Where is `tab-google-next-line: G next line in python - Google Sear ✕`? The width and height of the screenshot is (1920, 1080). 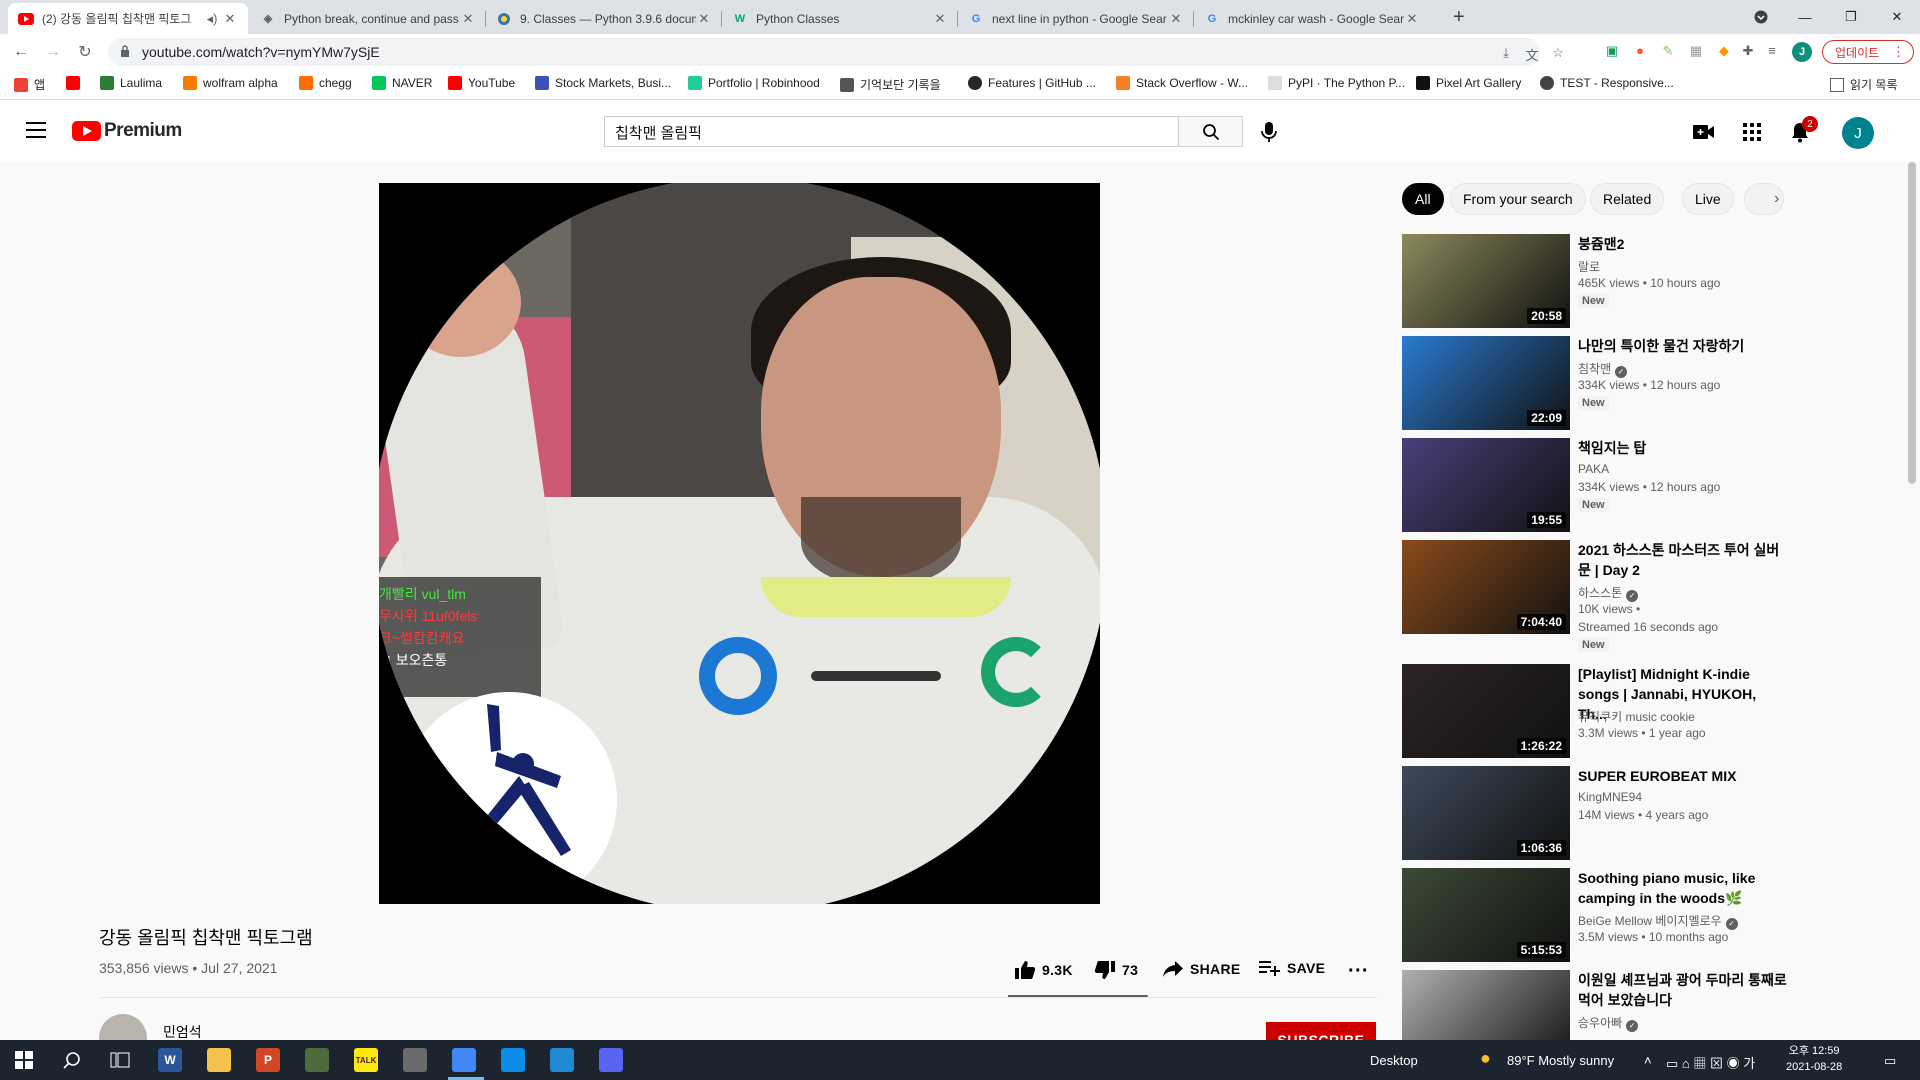
tab-google-next-line: G next line in python - Google Sear ✕ is located at coordinates (1076, 18).